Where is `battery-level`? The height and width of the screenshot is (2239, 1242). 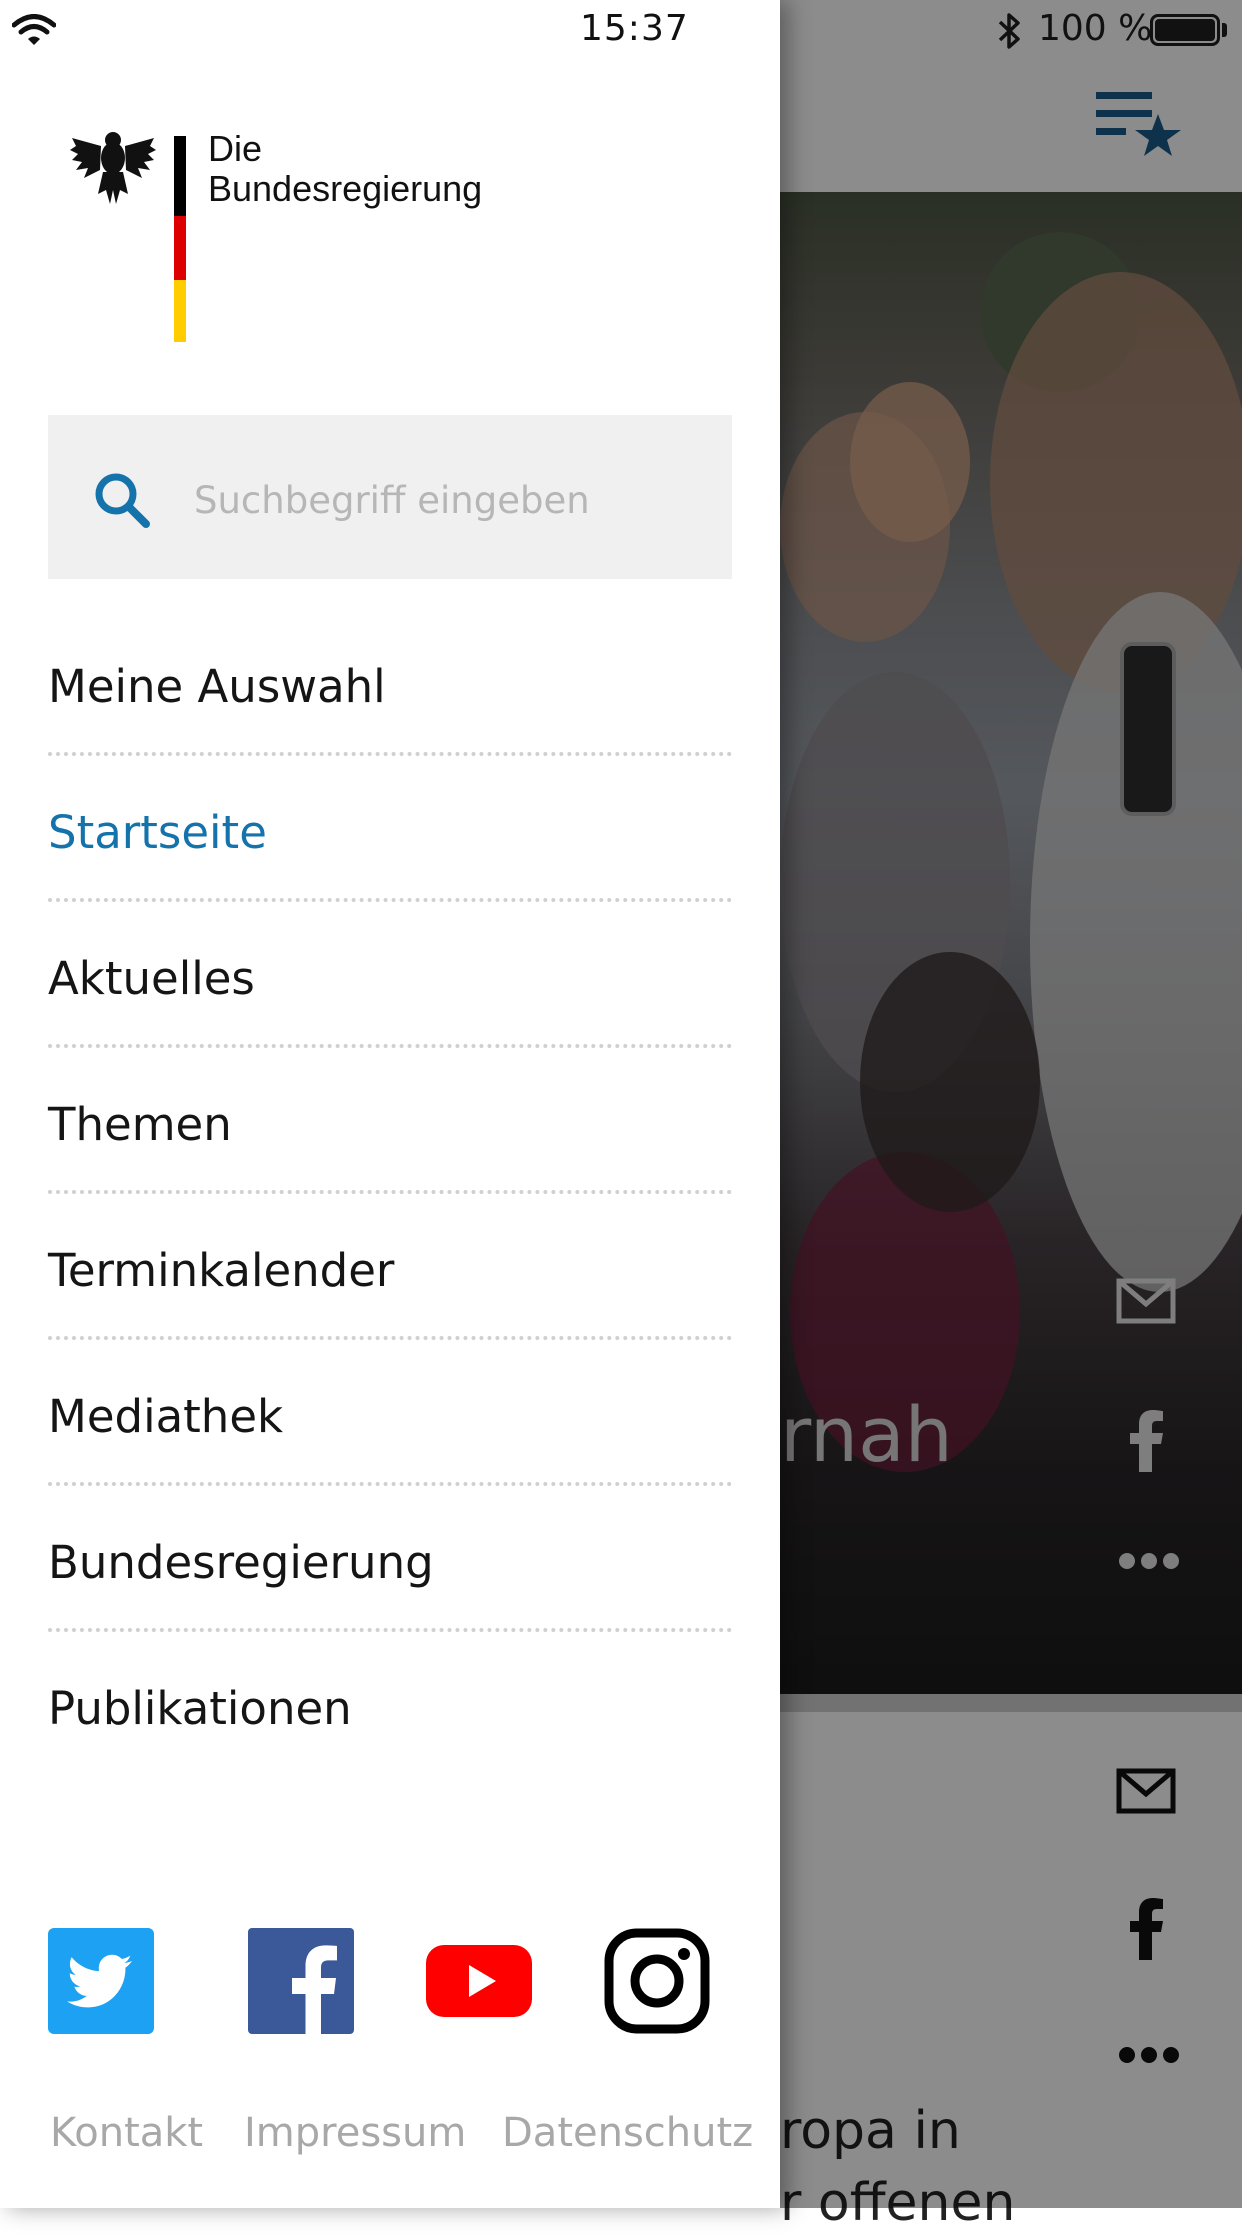 battery-level is located at coordinates (1185, 30).